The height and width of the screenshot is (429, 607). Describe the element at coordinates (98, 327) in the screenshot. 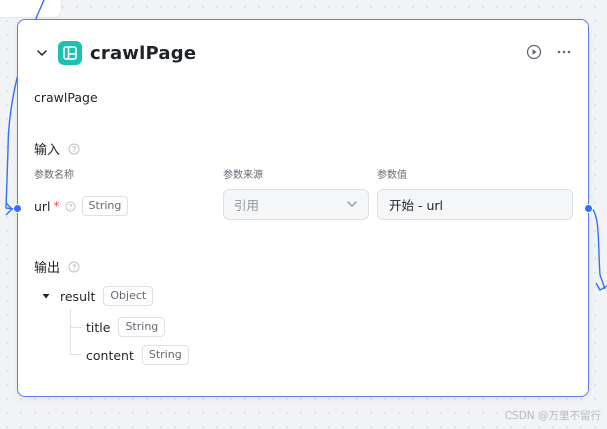

I see `output-field-name: title` at that location.